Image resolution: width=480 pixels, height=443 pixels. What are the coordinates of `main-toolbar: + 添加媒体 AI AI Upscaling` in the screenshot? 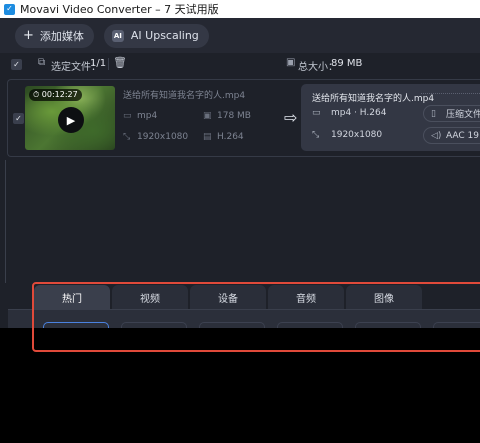 It's located at (240, 35).